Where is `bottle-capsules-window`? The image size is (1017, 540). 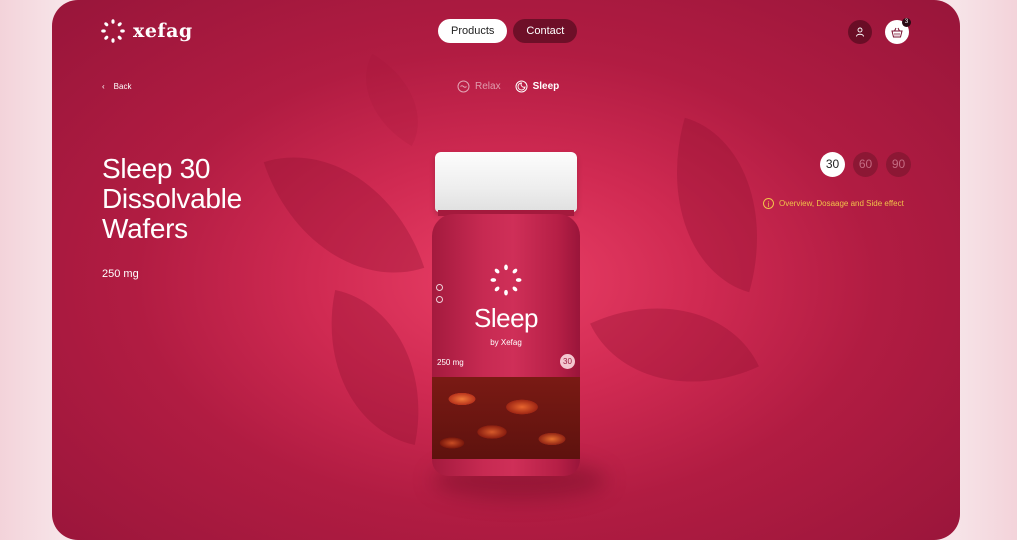
bottle-capsules-window is located at coordinates (506, 418).